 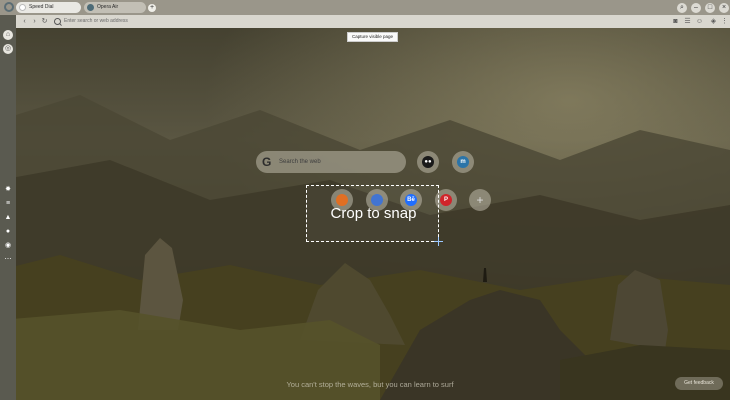 What do you see at coordinates (8, 246) in the screenshot?
I see `whatsapp-icon: ◉` at bounding box center [8, 246].